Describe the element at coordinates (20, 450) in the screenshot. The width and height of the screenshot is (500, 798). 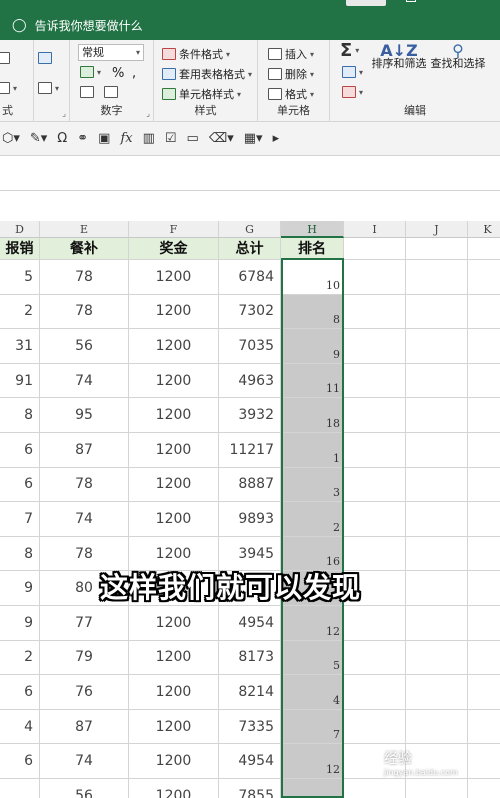
I see `cell-d: 6` at that location.